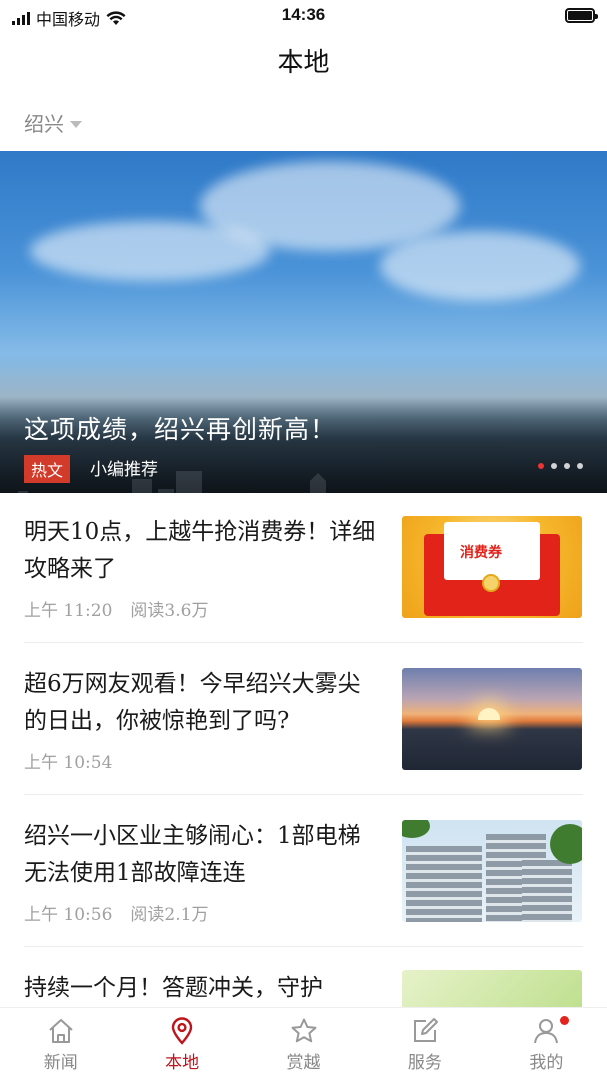  I want to click on page-title: 本地, so click(303, 63).